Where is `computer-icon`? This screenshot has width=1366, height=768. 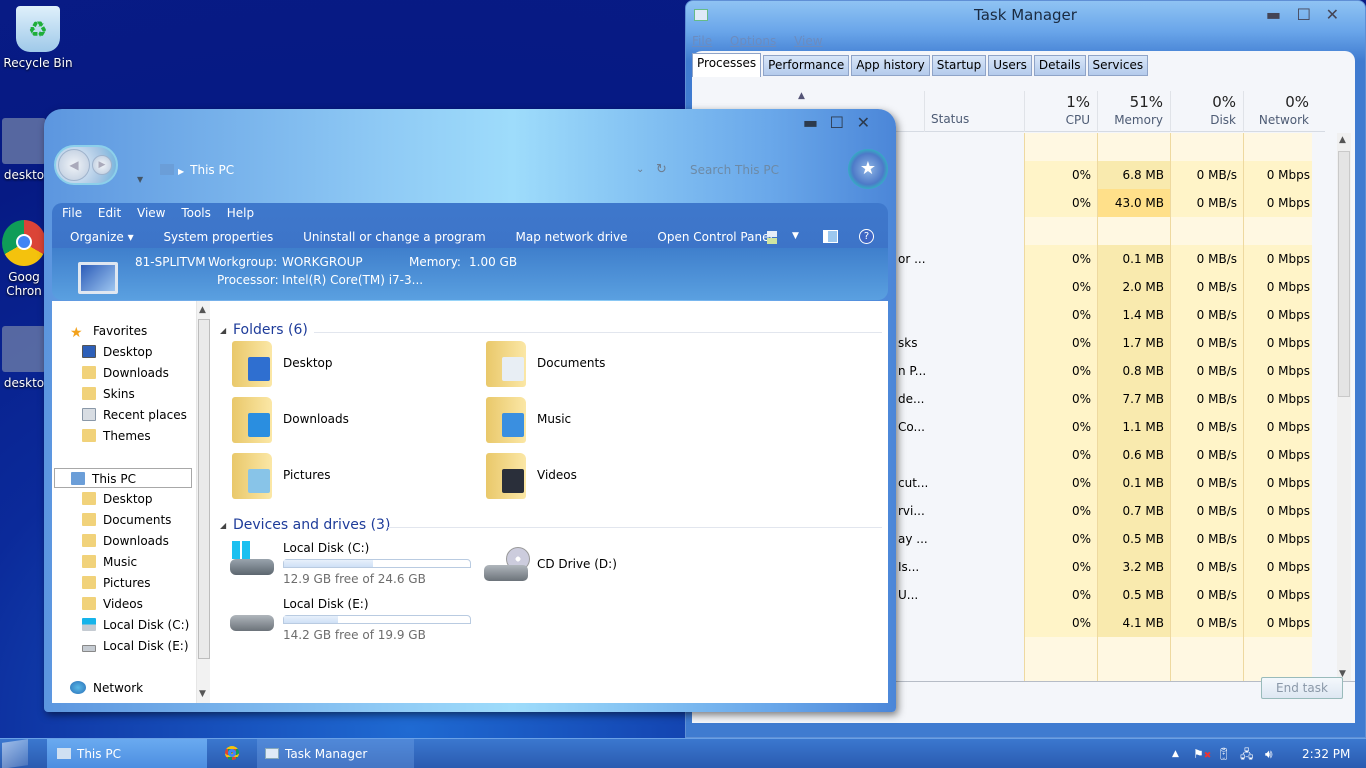
computer-icon is located at coordinates (98, 278).